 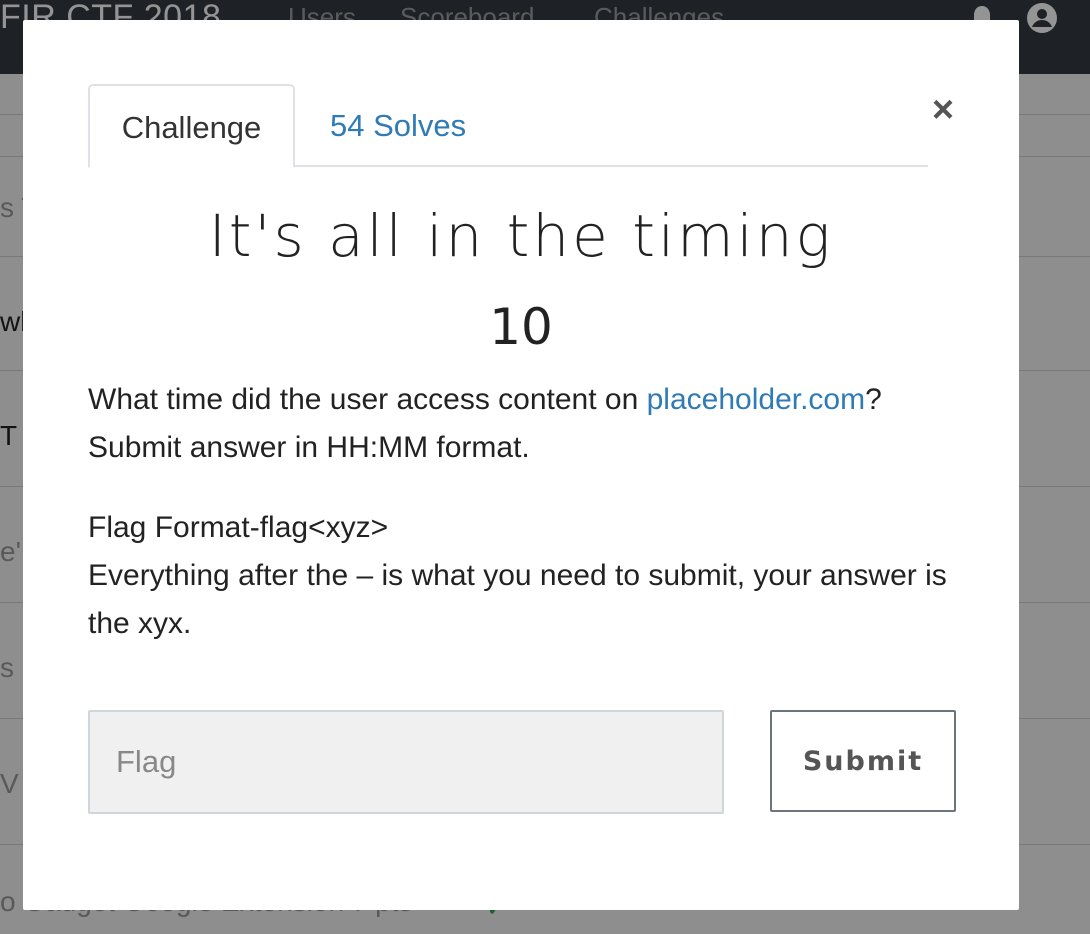 What do you see at coordinates (406, 762) in the screenshot?
I see `flag-input` at bounding box center [406, 762].